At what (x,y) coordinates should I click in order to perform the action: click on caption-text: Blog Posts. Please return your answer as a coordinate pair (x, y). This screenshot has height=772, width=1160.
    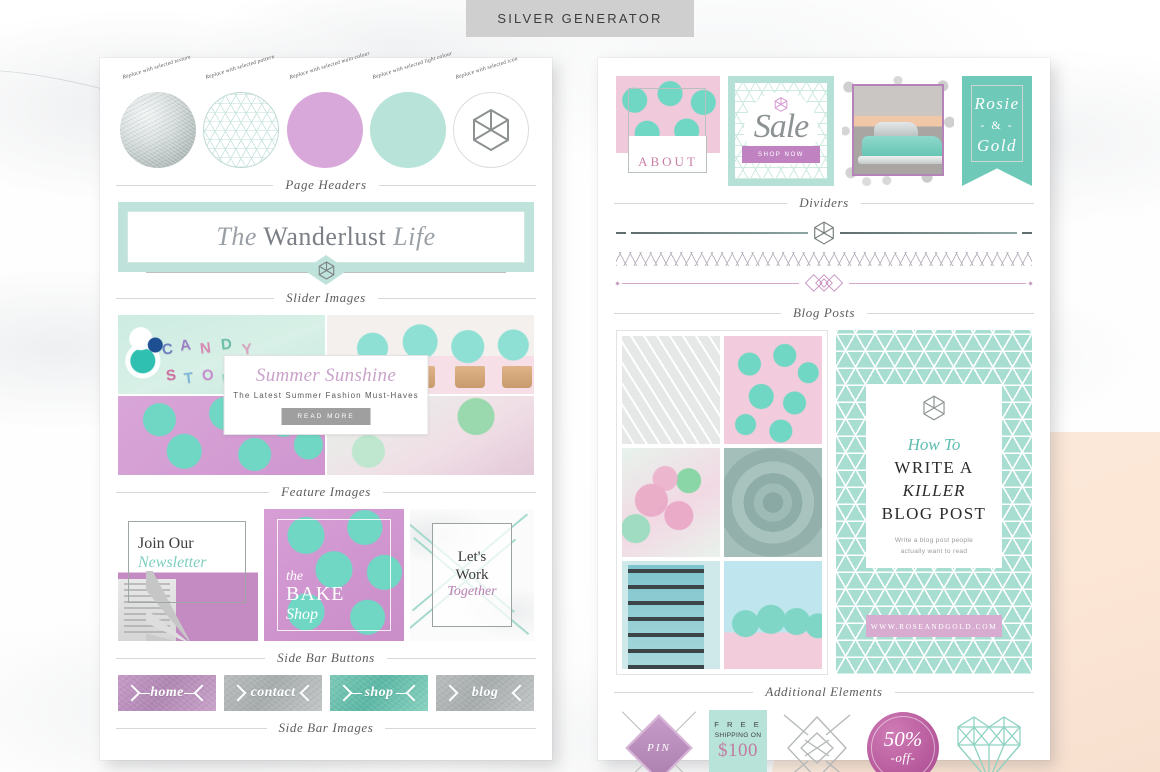
    Looking at the image, I should click on (824, 312).